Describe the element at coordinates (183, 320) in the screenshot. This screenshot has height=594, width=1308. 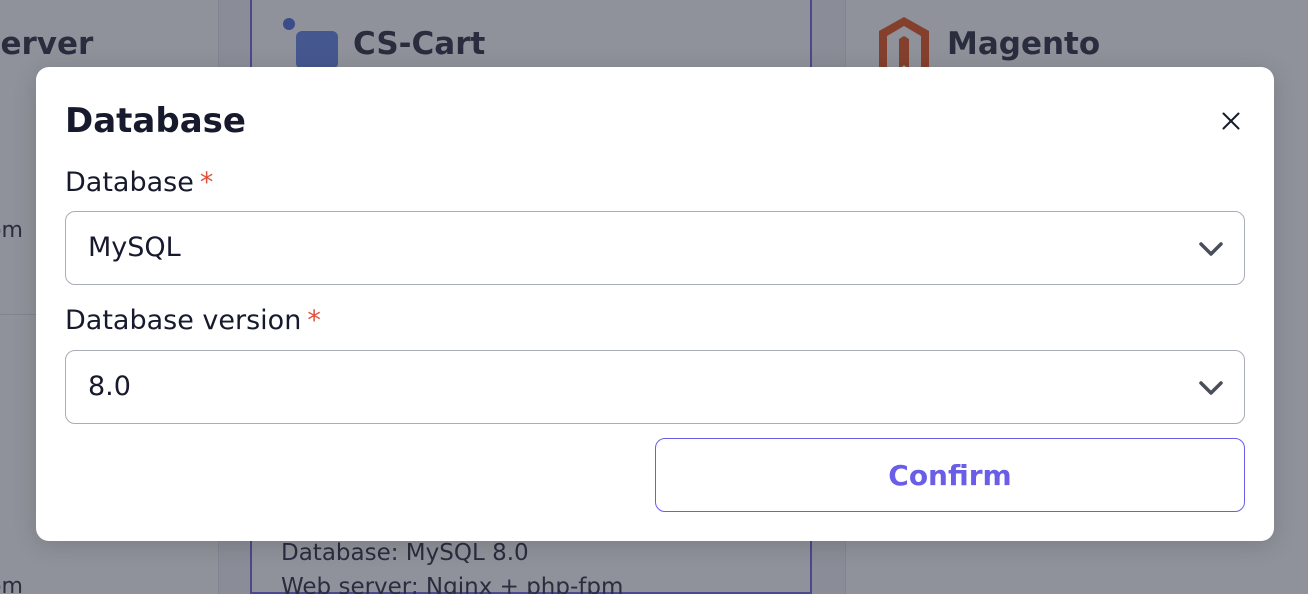
I see `database-version-label-text: Database version` at that location.